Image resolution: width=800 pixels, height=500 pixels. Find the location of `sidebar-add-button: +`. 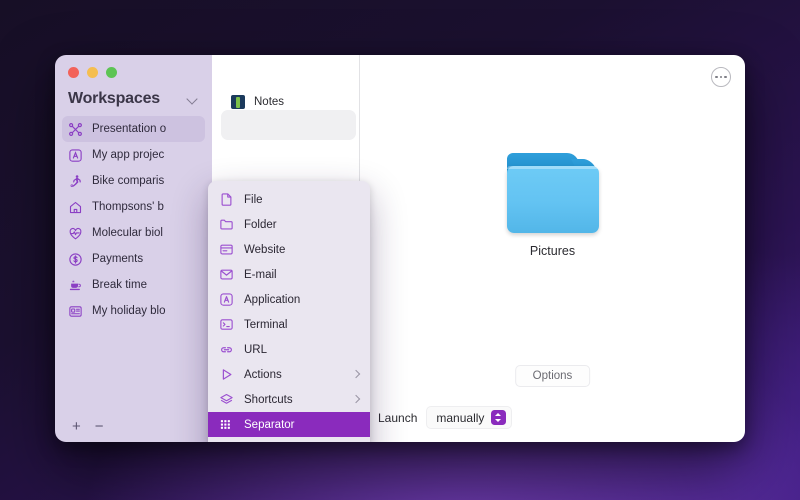

sidebar-add-button: + is located at coordinates (76, 426).